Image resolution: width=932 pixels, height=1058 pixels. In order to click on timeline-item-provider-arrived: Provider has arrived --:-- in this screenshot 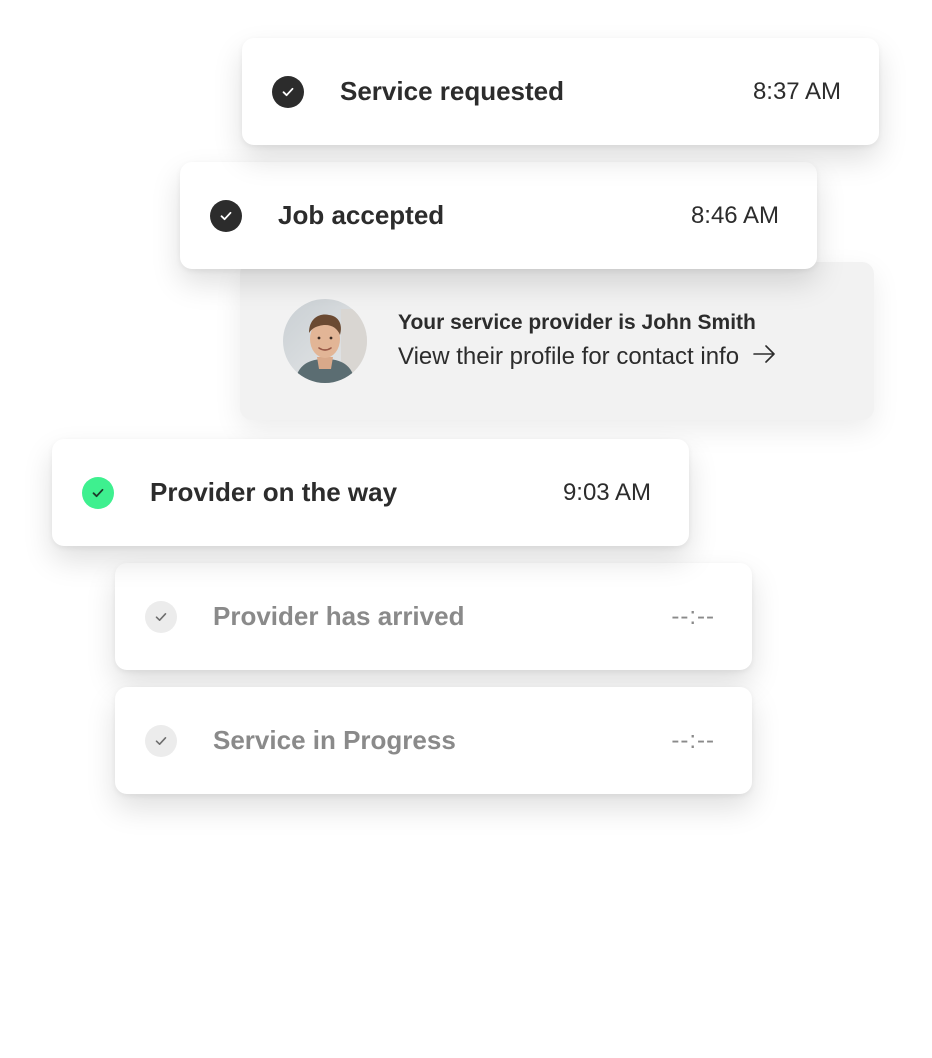, I will do `click(433, 616)`.